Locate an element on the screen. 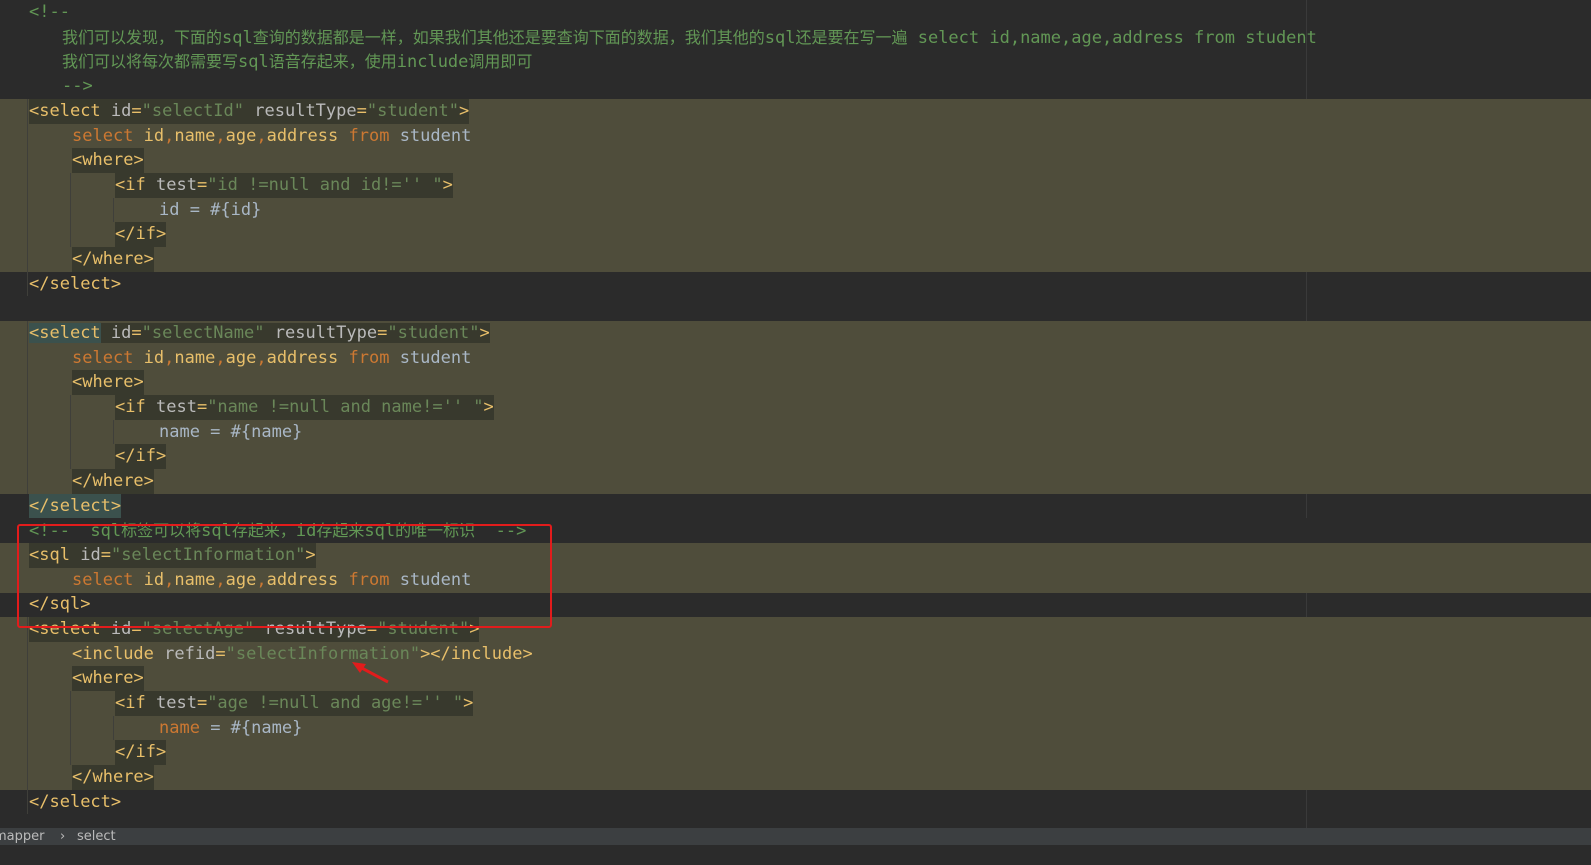 Image resolution: width=1591 pixels, height=865 pixels. if-condition: id = #{id} is located at coordinates (210, 210).